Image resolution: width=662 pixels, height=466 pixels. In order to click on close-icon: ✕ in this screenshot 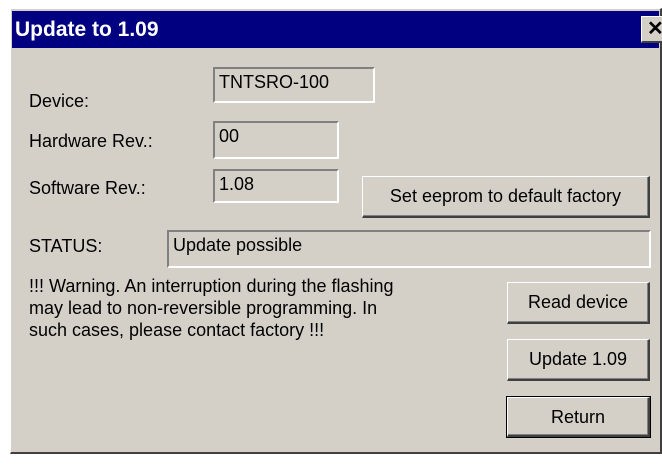, I will do `click(654, 29)`.